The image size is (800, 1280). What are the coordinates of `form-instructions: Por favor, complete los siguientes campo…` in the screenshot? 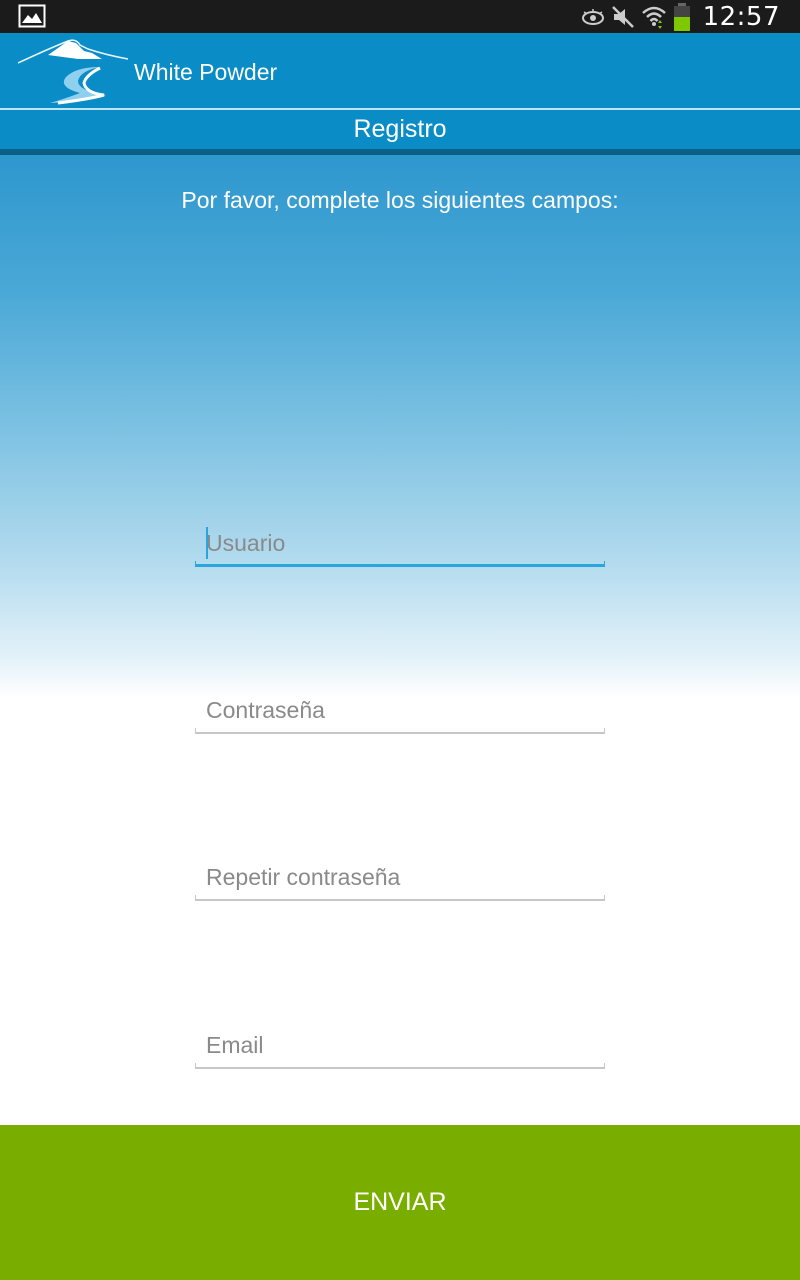 It's located at (400, 200).